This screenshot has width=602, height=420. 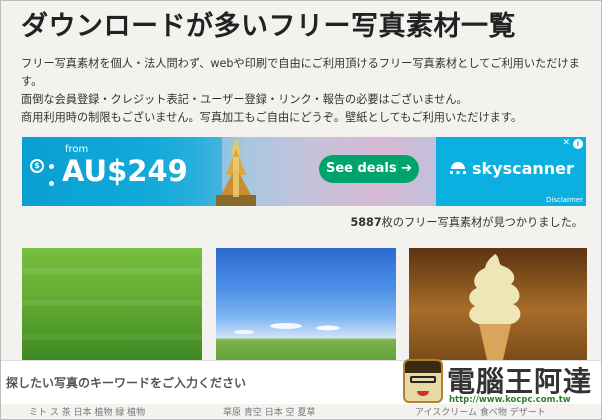 I want to click on result-count: 5887枚のフリー写真素材が見つかりました。, so click(x=466, y=222).